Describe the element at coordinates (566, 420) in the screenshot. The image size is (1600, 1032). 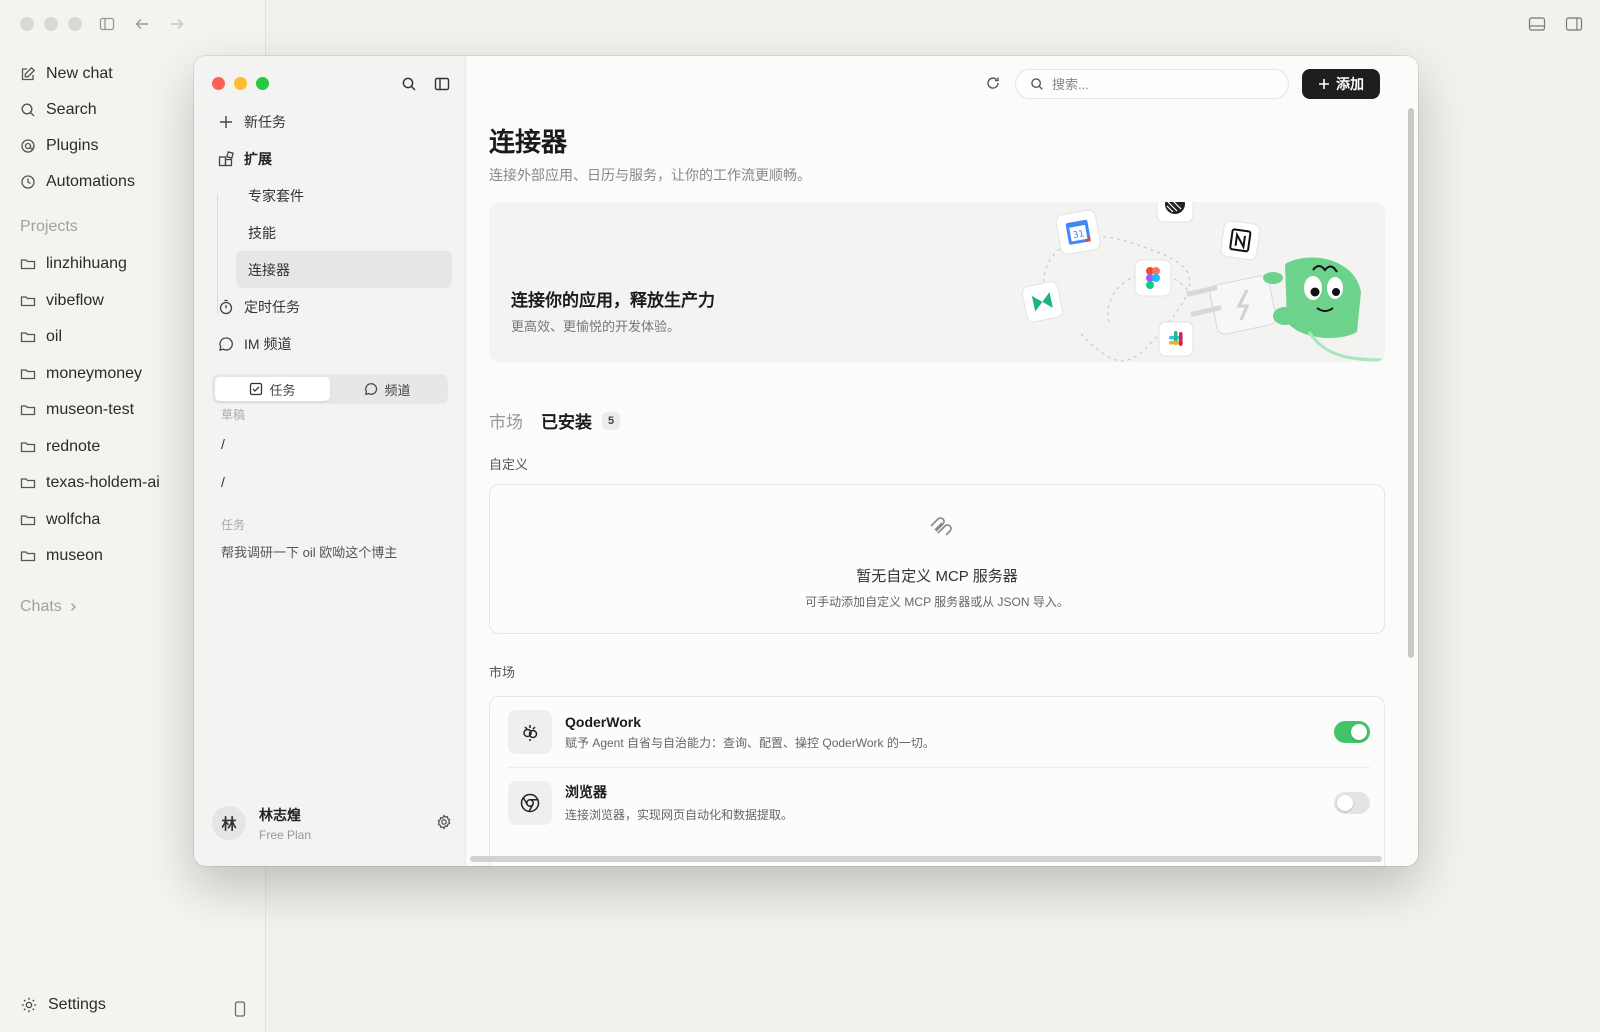
I see `tab-installed: 已安装` at that location.